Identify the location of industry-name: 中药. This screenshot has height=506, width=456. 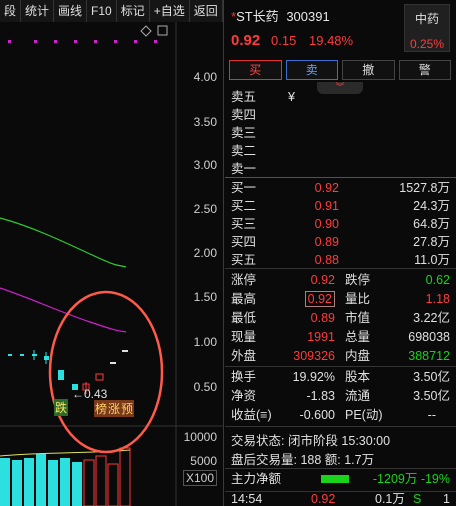
(426, 19).